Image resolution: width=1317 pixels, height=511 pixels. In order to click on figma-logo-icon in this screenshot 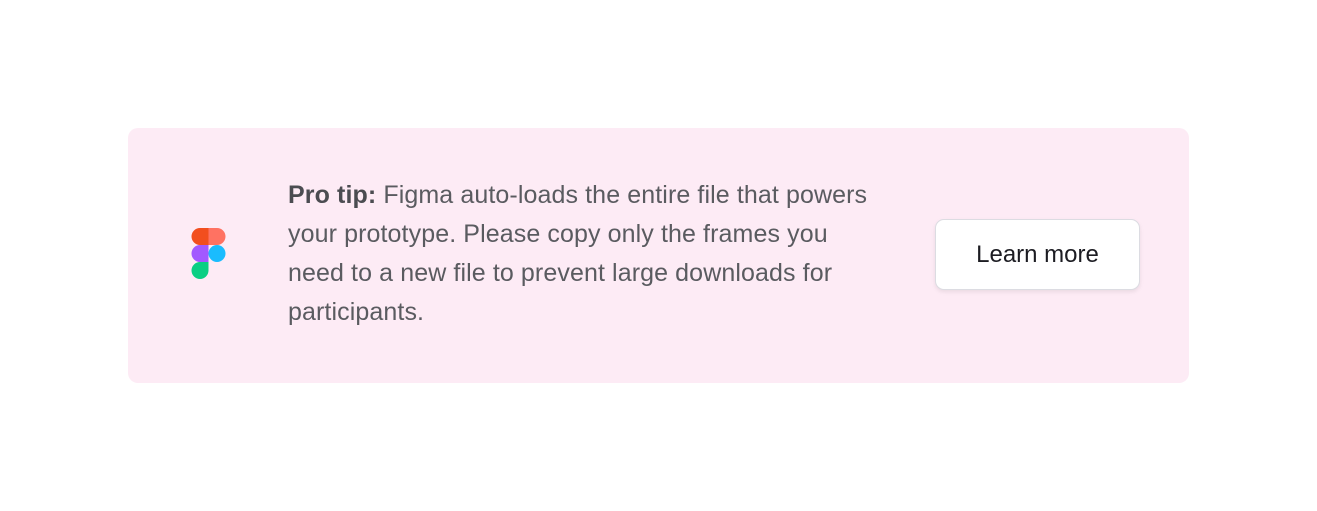, I will do `click(208, 253)`.